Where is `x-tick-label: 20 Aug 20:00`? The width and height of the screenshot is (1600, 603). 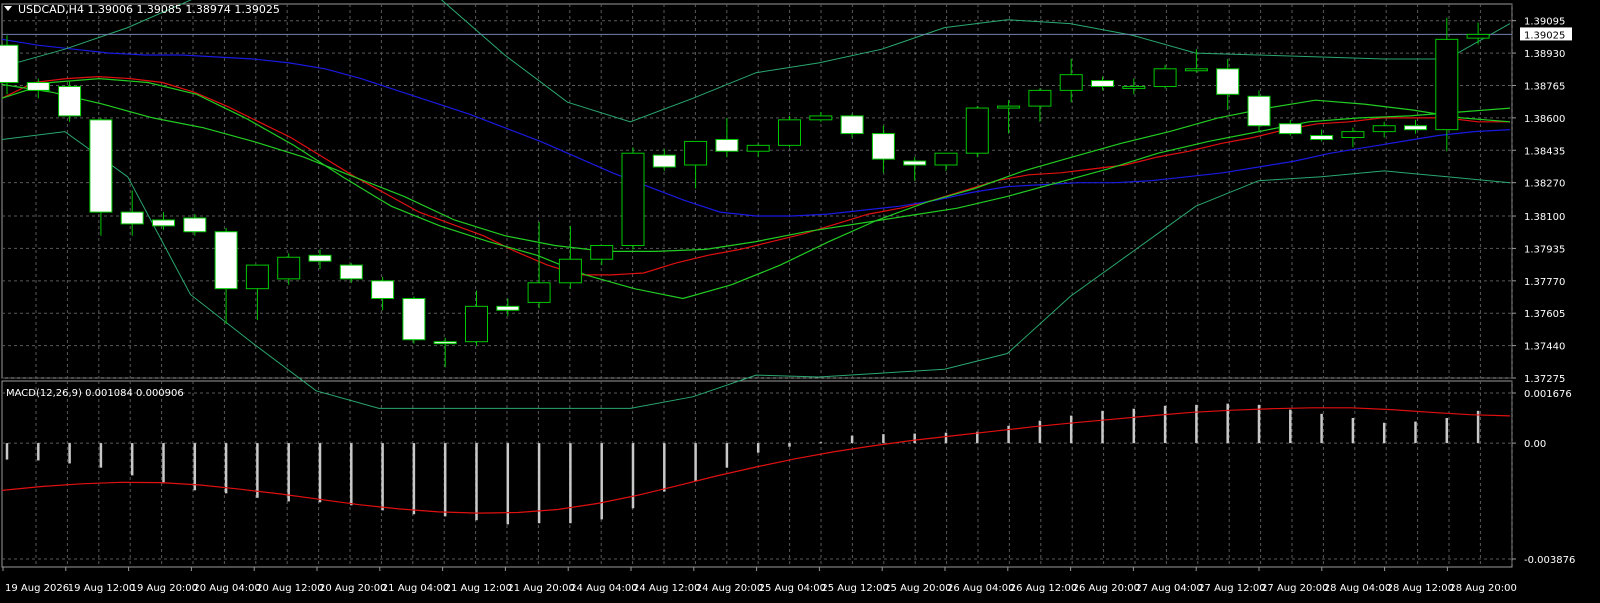 x-tick-label: 20 Aug 20:00 is located at coordinates (352, 588).